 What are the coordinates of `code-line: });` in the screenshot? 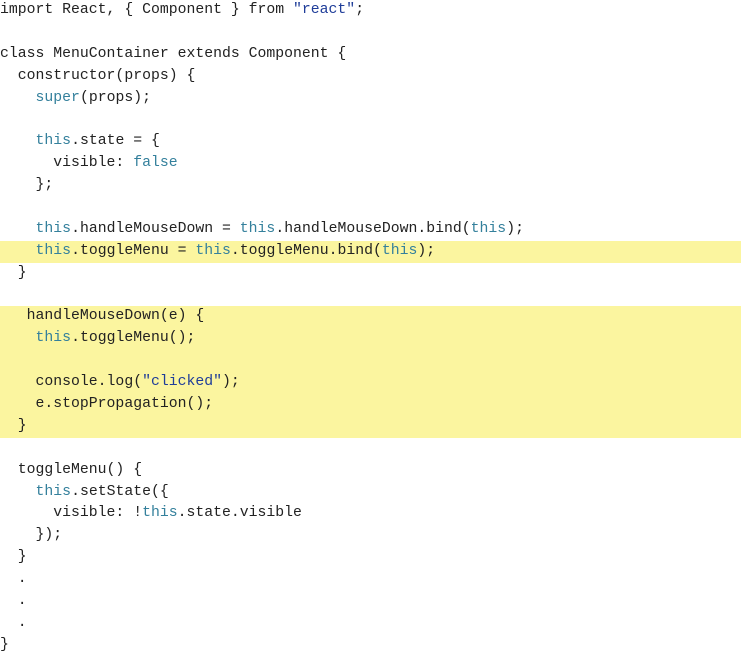 It's located at (370, 536).